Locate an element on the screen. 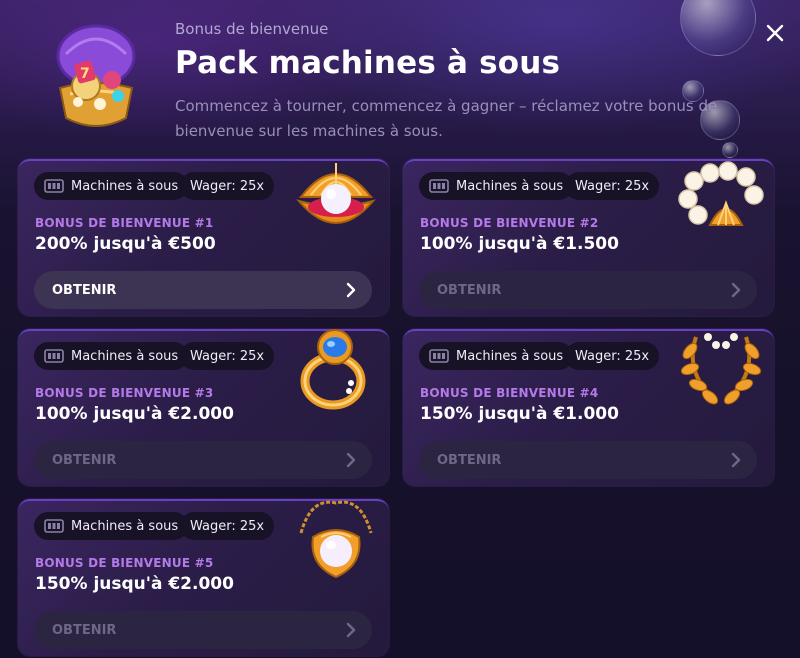  bonus-amount: 150% jusqu'à €1.000 is located at coordinates (519, 414).